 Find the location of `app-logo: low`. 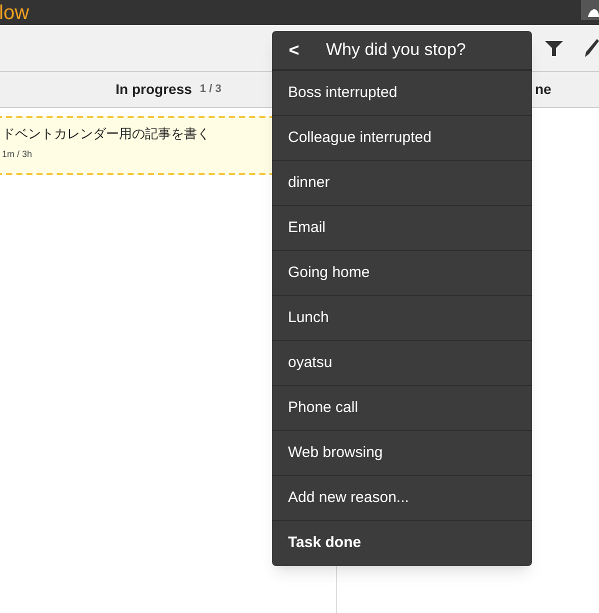

app-logo: low is located at coordinates (15, 12).